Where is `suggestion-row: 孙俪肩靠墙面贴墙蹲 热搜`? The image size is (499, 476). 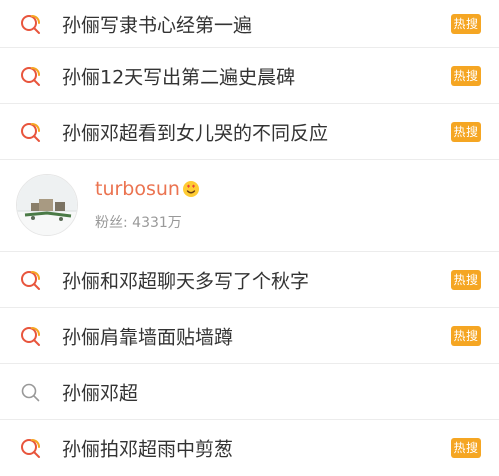
suggestion-row: 孙俪肩靠墙面贴墙蹲 热搜 is located at coordinates (249, 336).